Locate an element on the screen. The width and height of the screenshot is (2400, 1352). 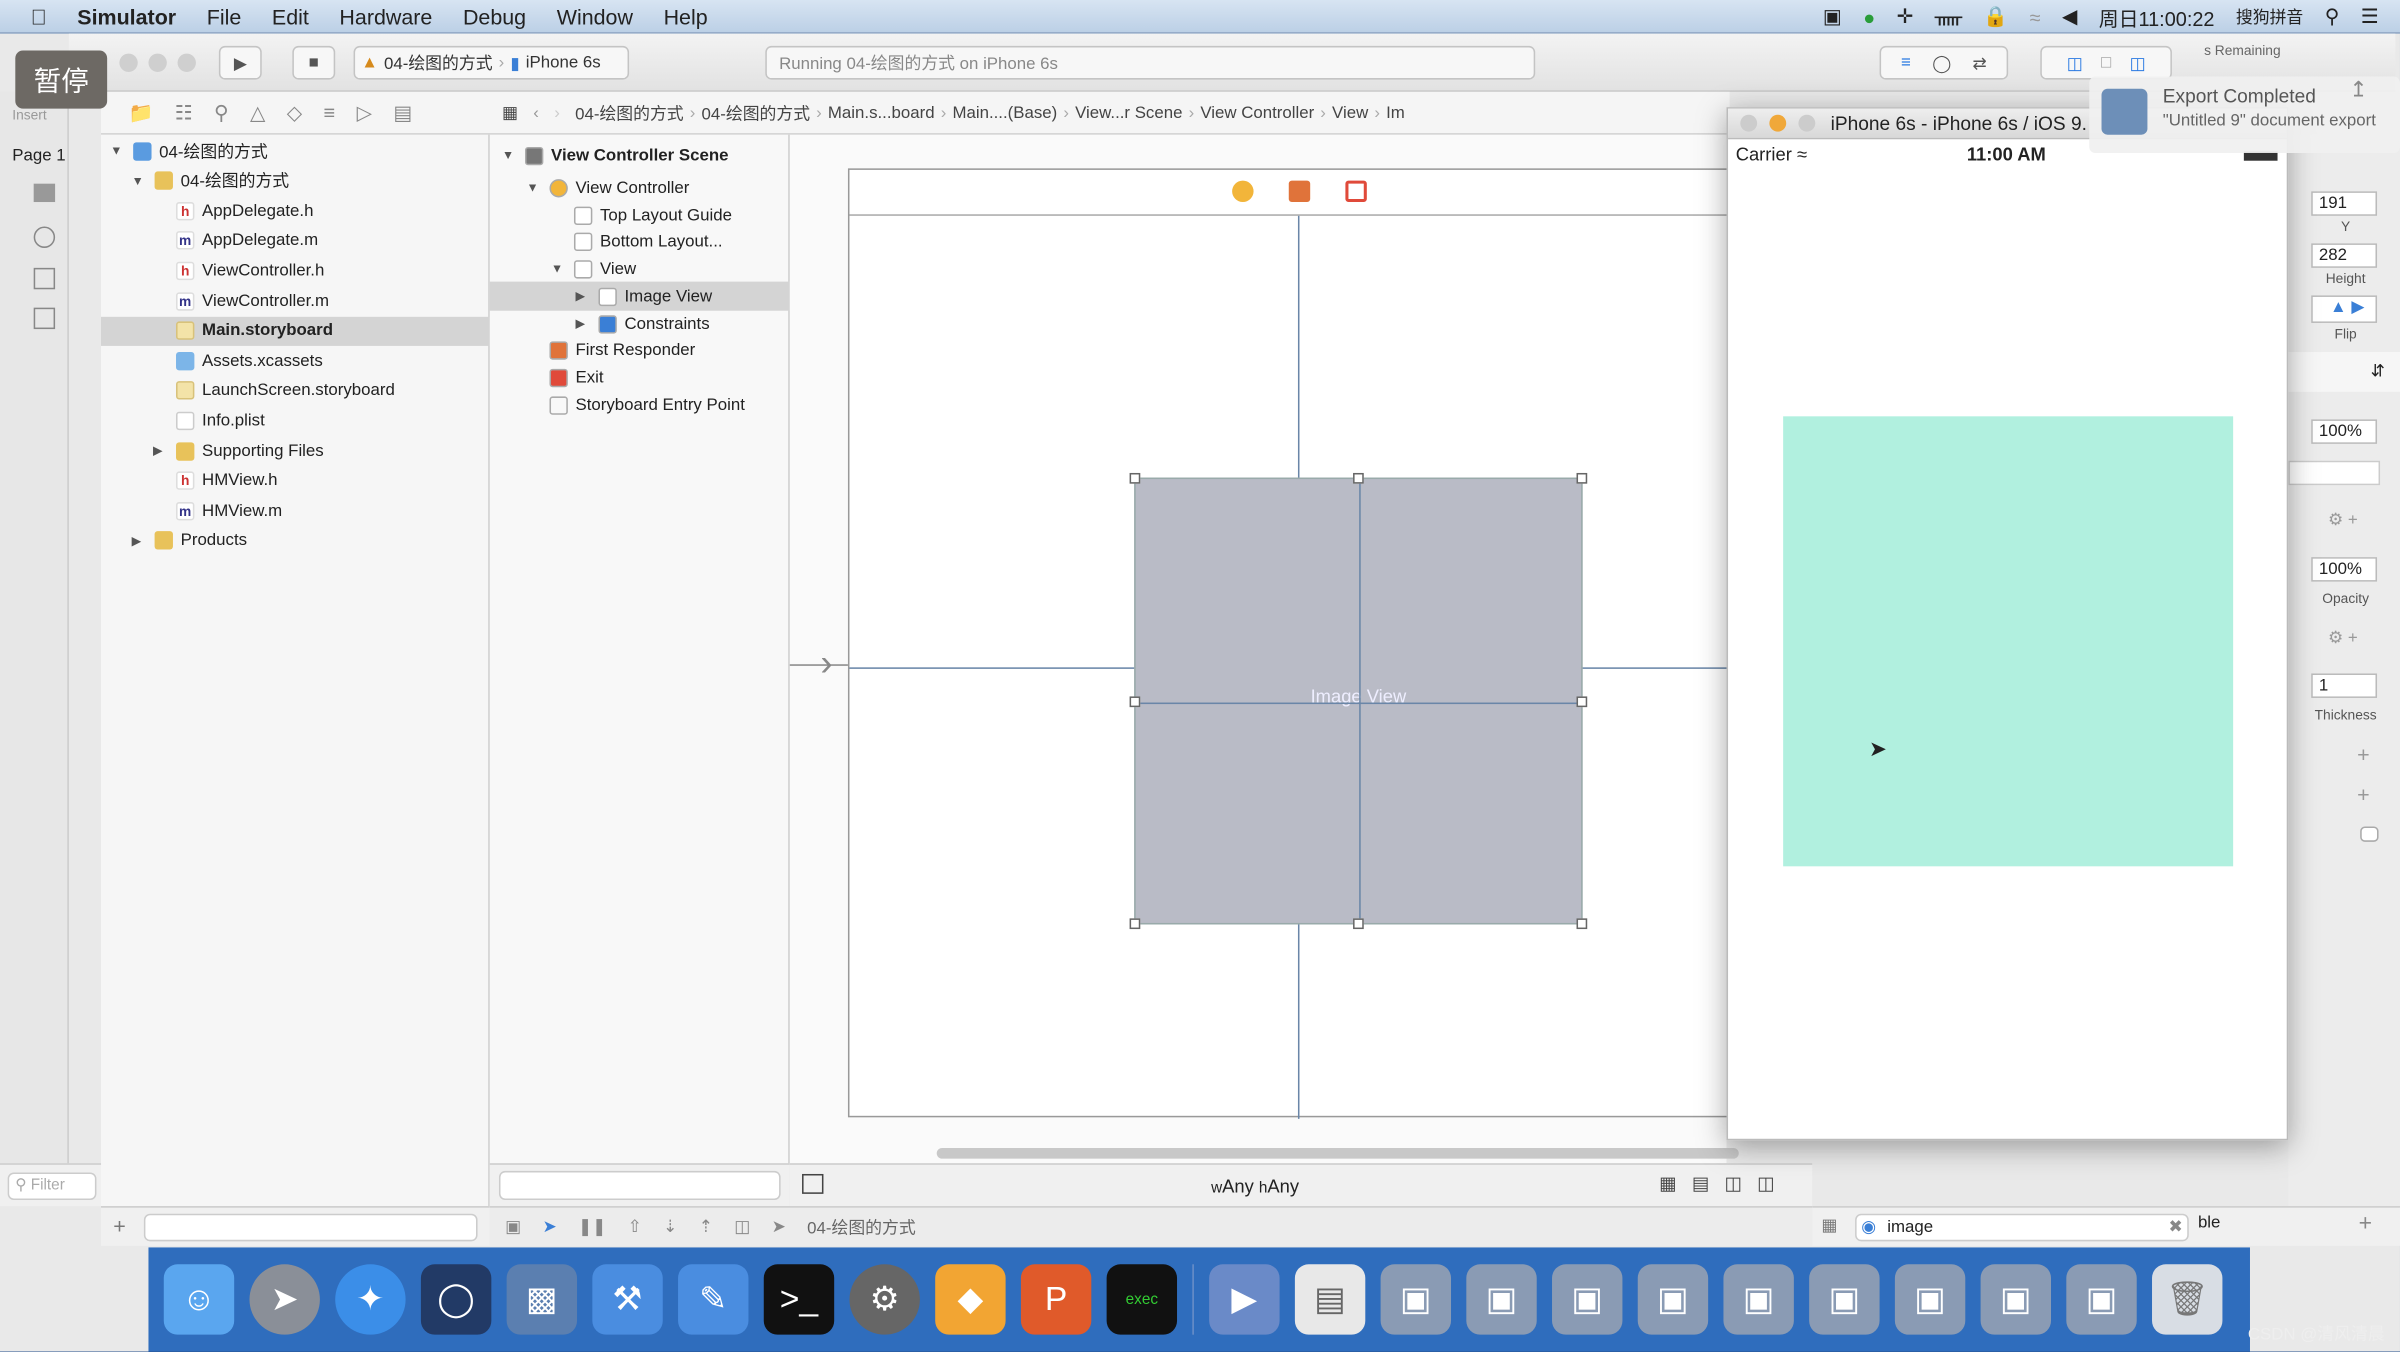
clock: 周日11:00:22 is located at coordinates (2157, 16).